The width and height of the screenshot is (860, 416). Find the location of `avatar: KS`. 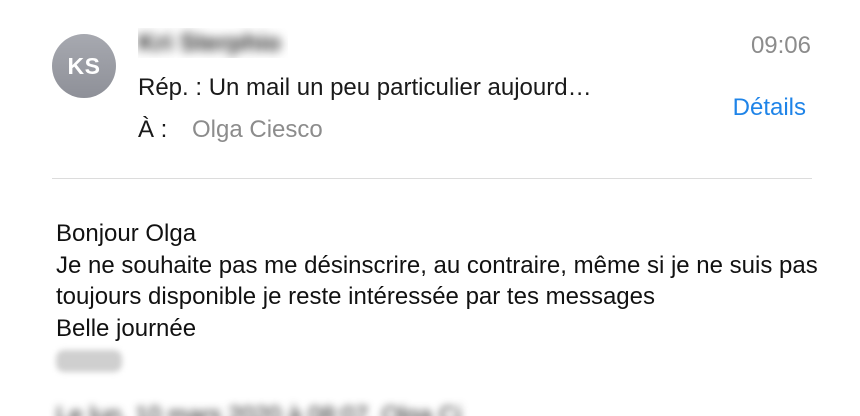

avatar: KS is located at coordinates (84, 66).